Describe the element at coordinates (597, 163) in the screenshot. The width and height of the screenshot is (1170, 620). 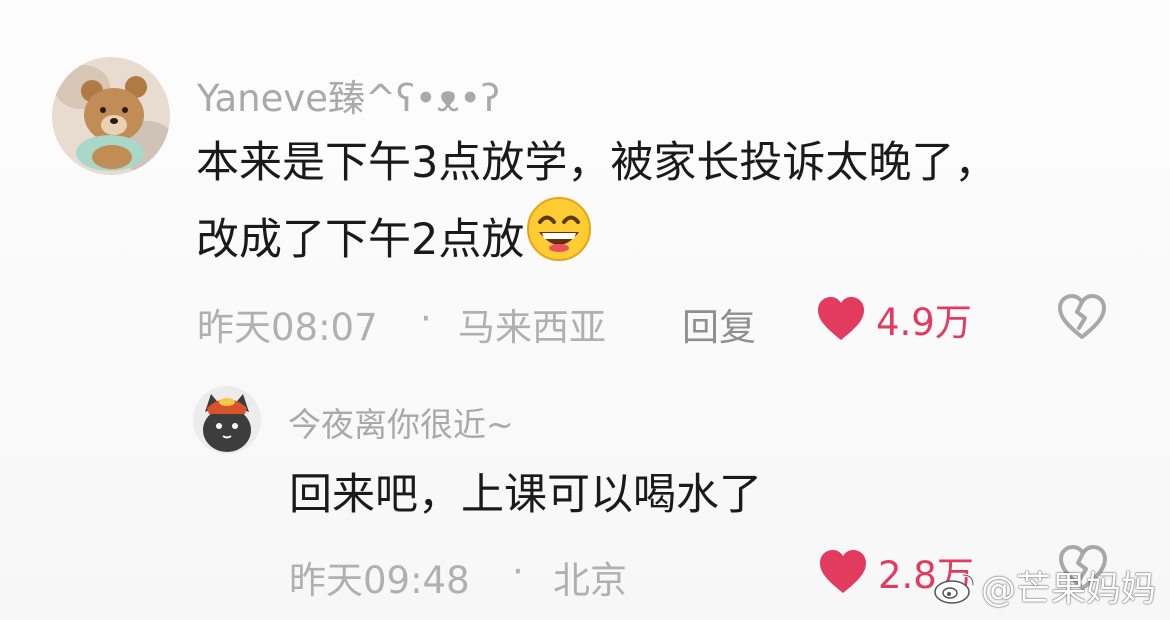
I see `comment-text-line: 本来是下午3点放学，被家长投诉太晚了，` at that location.